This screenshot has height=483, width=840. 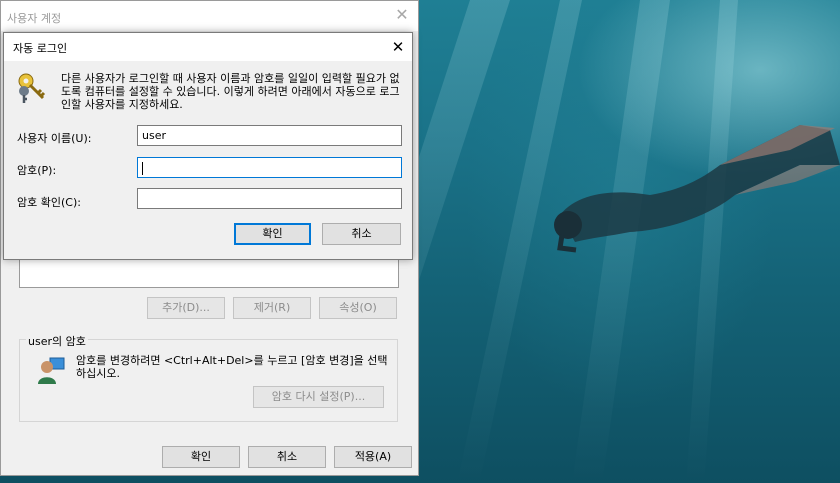 I want to click on dialog-ok-label: 확인, so click(x=272, y=233).